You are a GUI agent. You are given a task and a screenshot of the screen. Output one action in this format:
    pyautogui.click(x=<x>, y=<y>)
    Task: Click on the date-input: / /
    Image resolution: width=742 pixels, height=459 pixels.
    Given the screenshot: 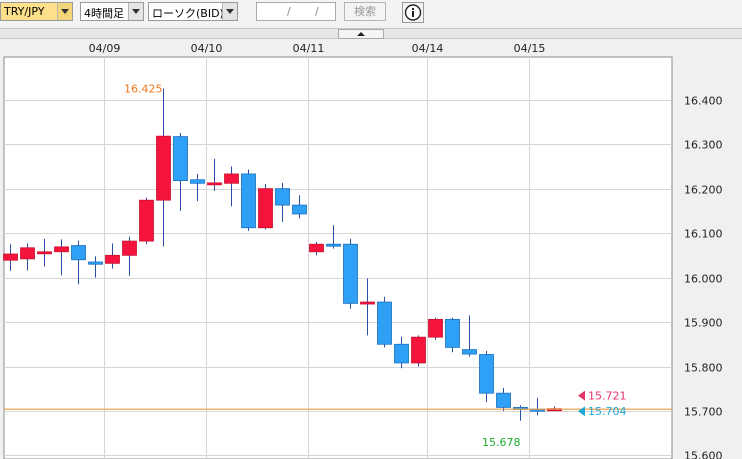 What is the action you would take?
    pyautogui.click(x=296, y=11)
    